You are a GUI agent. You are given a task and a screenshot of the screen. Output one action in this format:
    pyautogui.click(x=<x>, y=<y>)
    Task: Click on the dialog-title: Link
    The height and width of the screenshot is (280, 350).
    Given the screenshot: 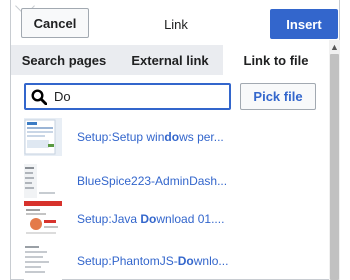 What is the action you would take?
    pyautogui.click(x=176, y=24)
    